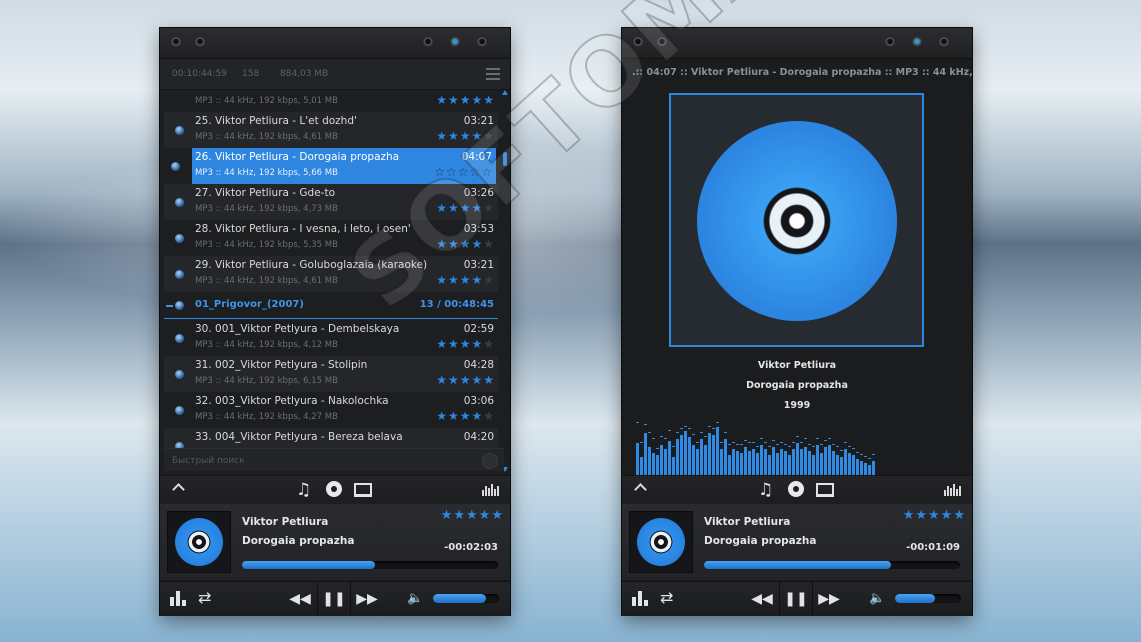  I want to click on track-title: 26. Viktor Petliura - Dorogaia propazha, so click(297, 157).